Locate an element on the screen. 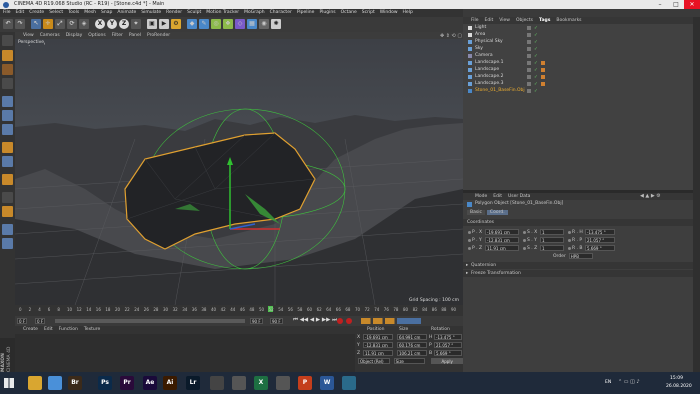 Image resolution: width=700 pixels, height=394 pixels. object-item-landscape: Landscape ✓ is located at coordinates (578, 69).